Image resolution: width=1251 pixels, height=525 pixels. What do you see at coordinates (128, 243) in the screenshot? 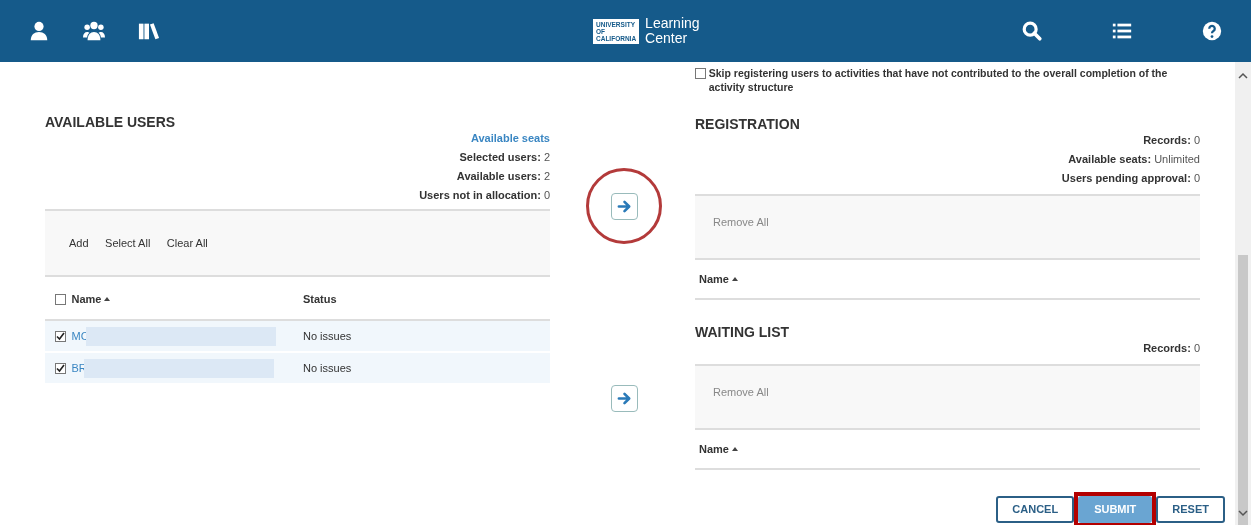
I see `action-link: Select All` at bounding box center [128, 243].